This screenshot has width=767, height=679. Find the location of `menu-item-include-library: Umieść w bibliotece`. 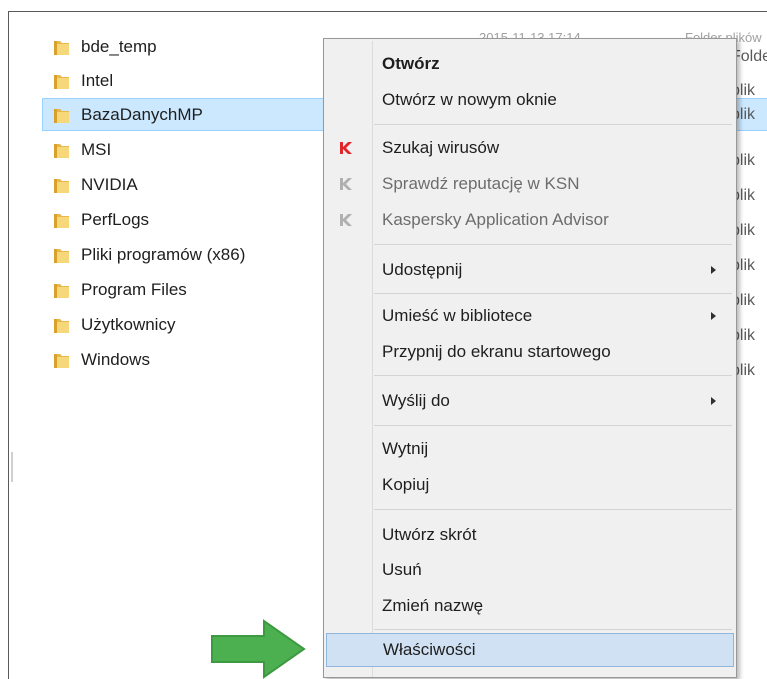

menu-item-include-library: Umieść w bibliotece is located at coordinates (530, 316).